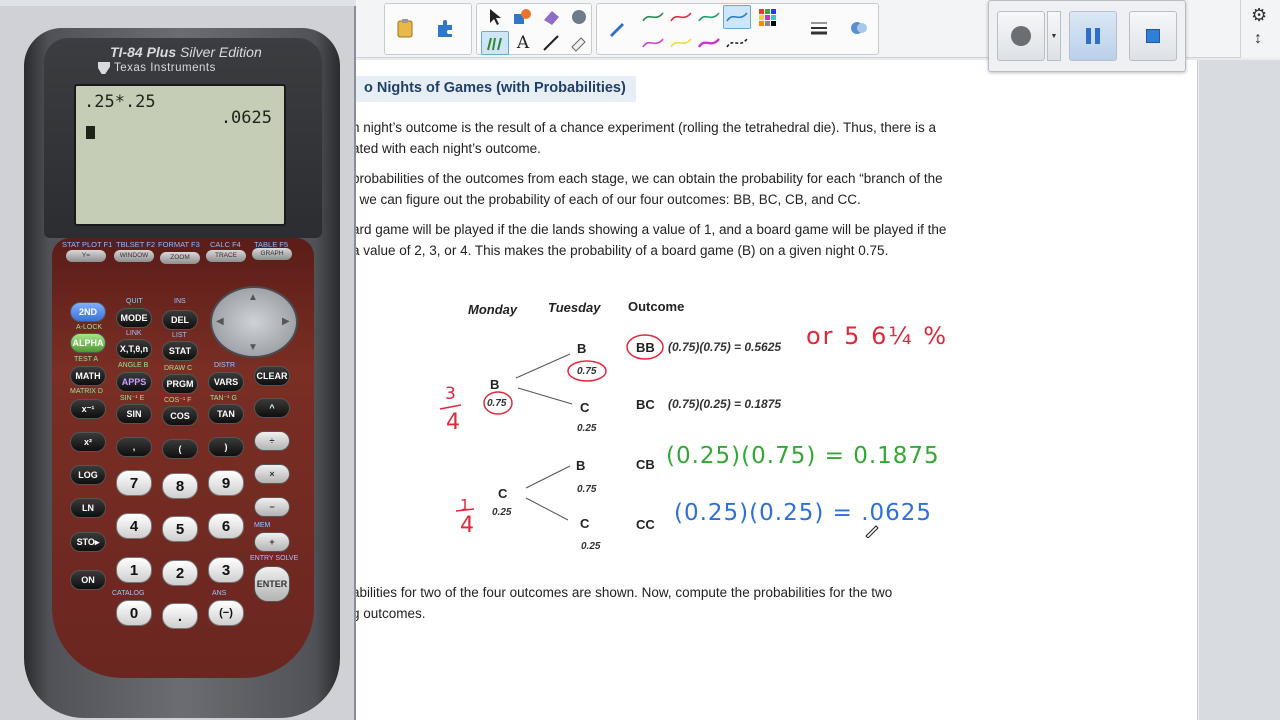  I want to click on key-apps: APPS, so click(134, 382).